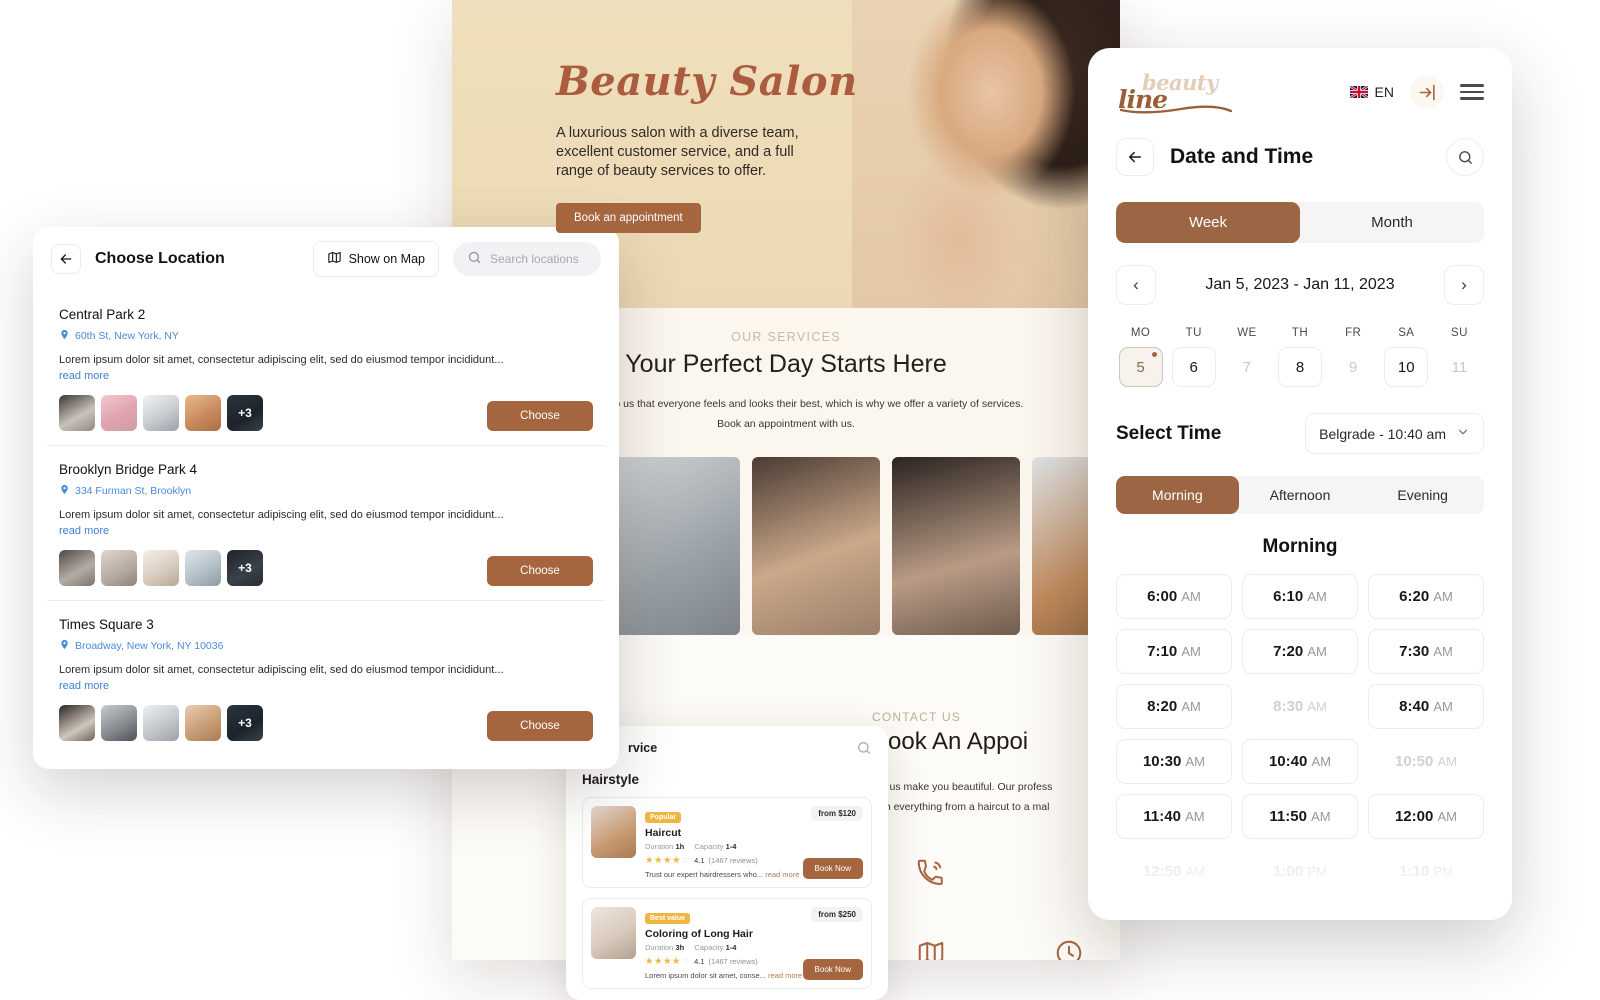 The width and height of the screenshot is (1600, 1000). I want to click on day-cell-5: 5, so click(1140, 367).